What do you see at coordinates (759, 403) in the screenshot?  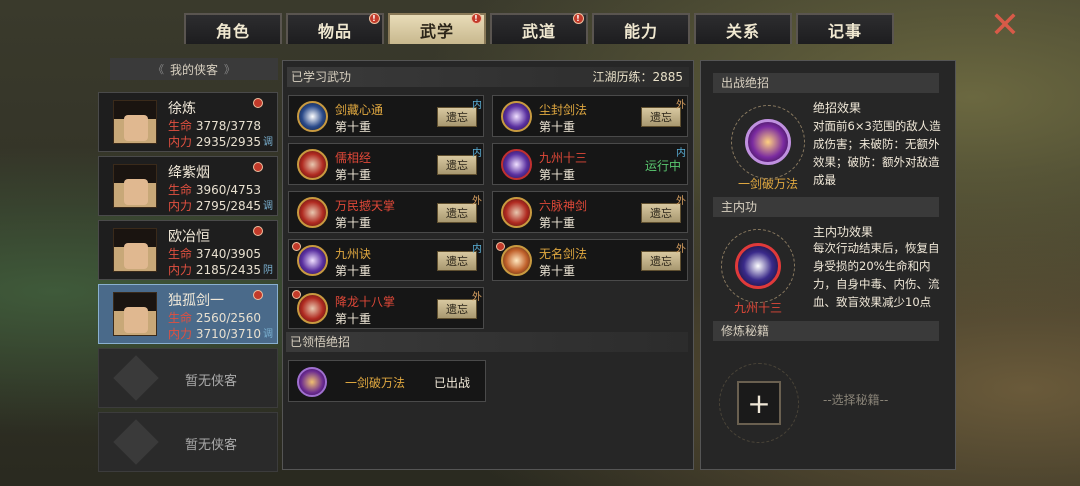 I see `add-manual-button: +` at bounding box center [759, 403].